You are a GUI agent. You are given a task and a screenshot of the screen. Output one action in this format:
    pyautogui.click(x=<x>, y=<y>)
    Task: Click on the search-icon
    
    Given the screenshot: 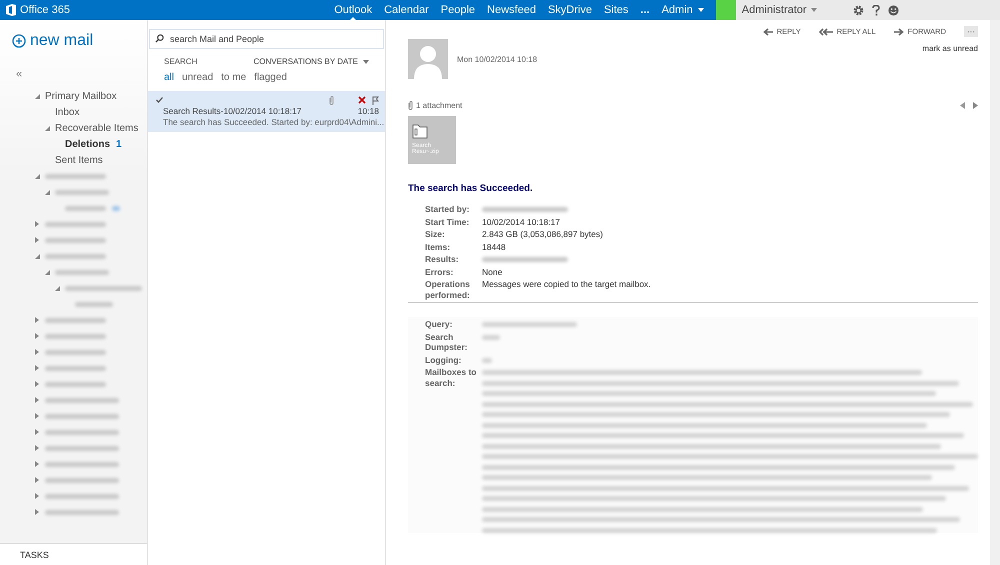 What is the action you would take?
    pyautogui.click(x=159, y=38)
    